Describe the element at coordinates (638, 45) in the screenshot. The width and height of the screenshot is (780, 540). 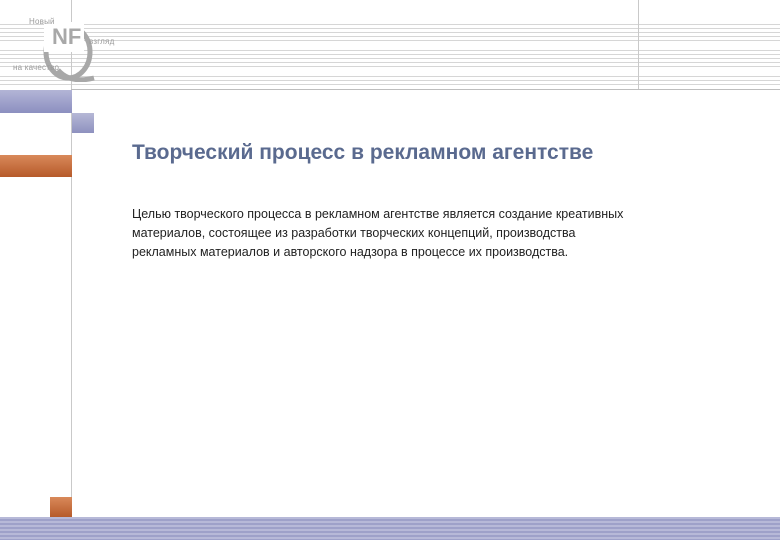
I see `header-right-rule` at that location.